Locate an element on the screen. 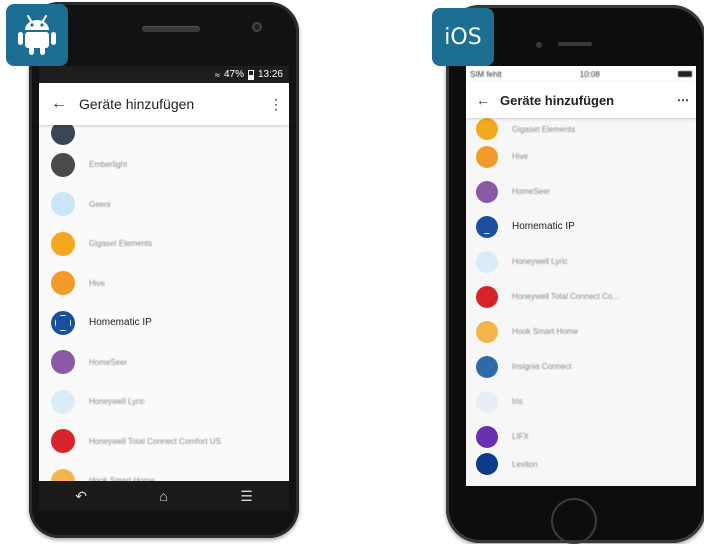 This screenshot has width=704, height=544. android-badge is located at coordinates (37, 35).